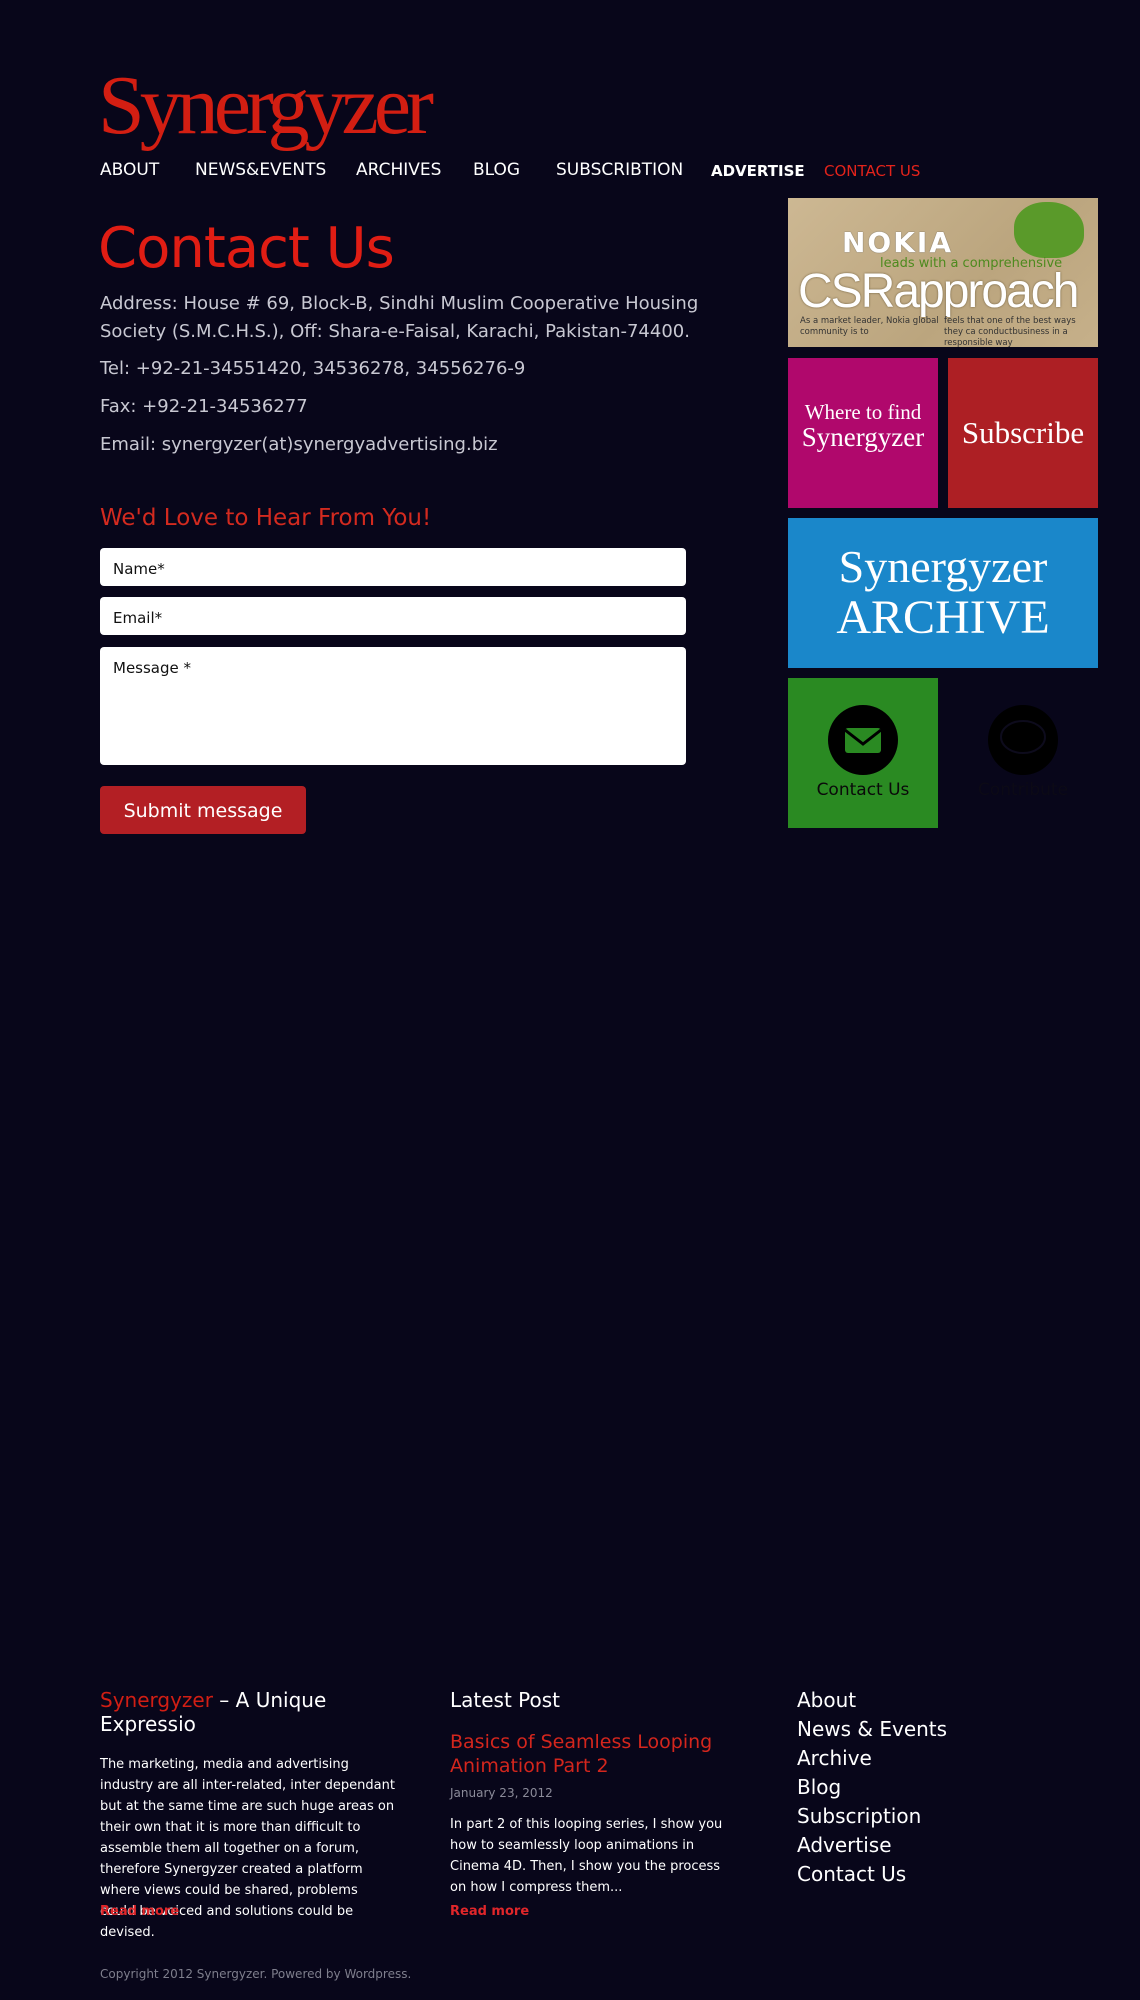 Image resolution: width=1140 pixels, height=2000 pixels. I want to click on footer-latest-title: Latest Post, so click(505, 1700).